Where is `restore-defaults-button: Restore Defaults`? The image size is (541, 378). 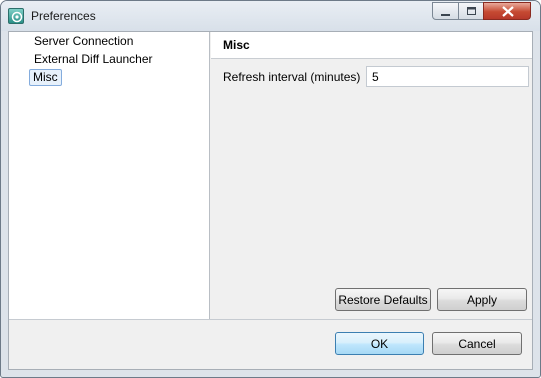
restore-defaults-button: Restore Defaults is located at coordinates (383, 299).